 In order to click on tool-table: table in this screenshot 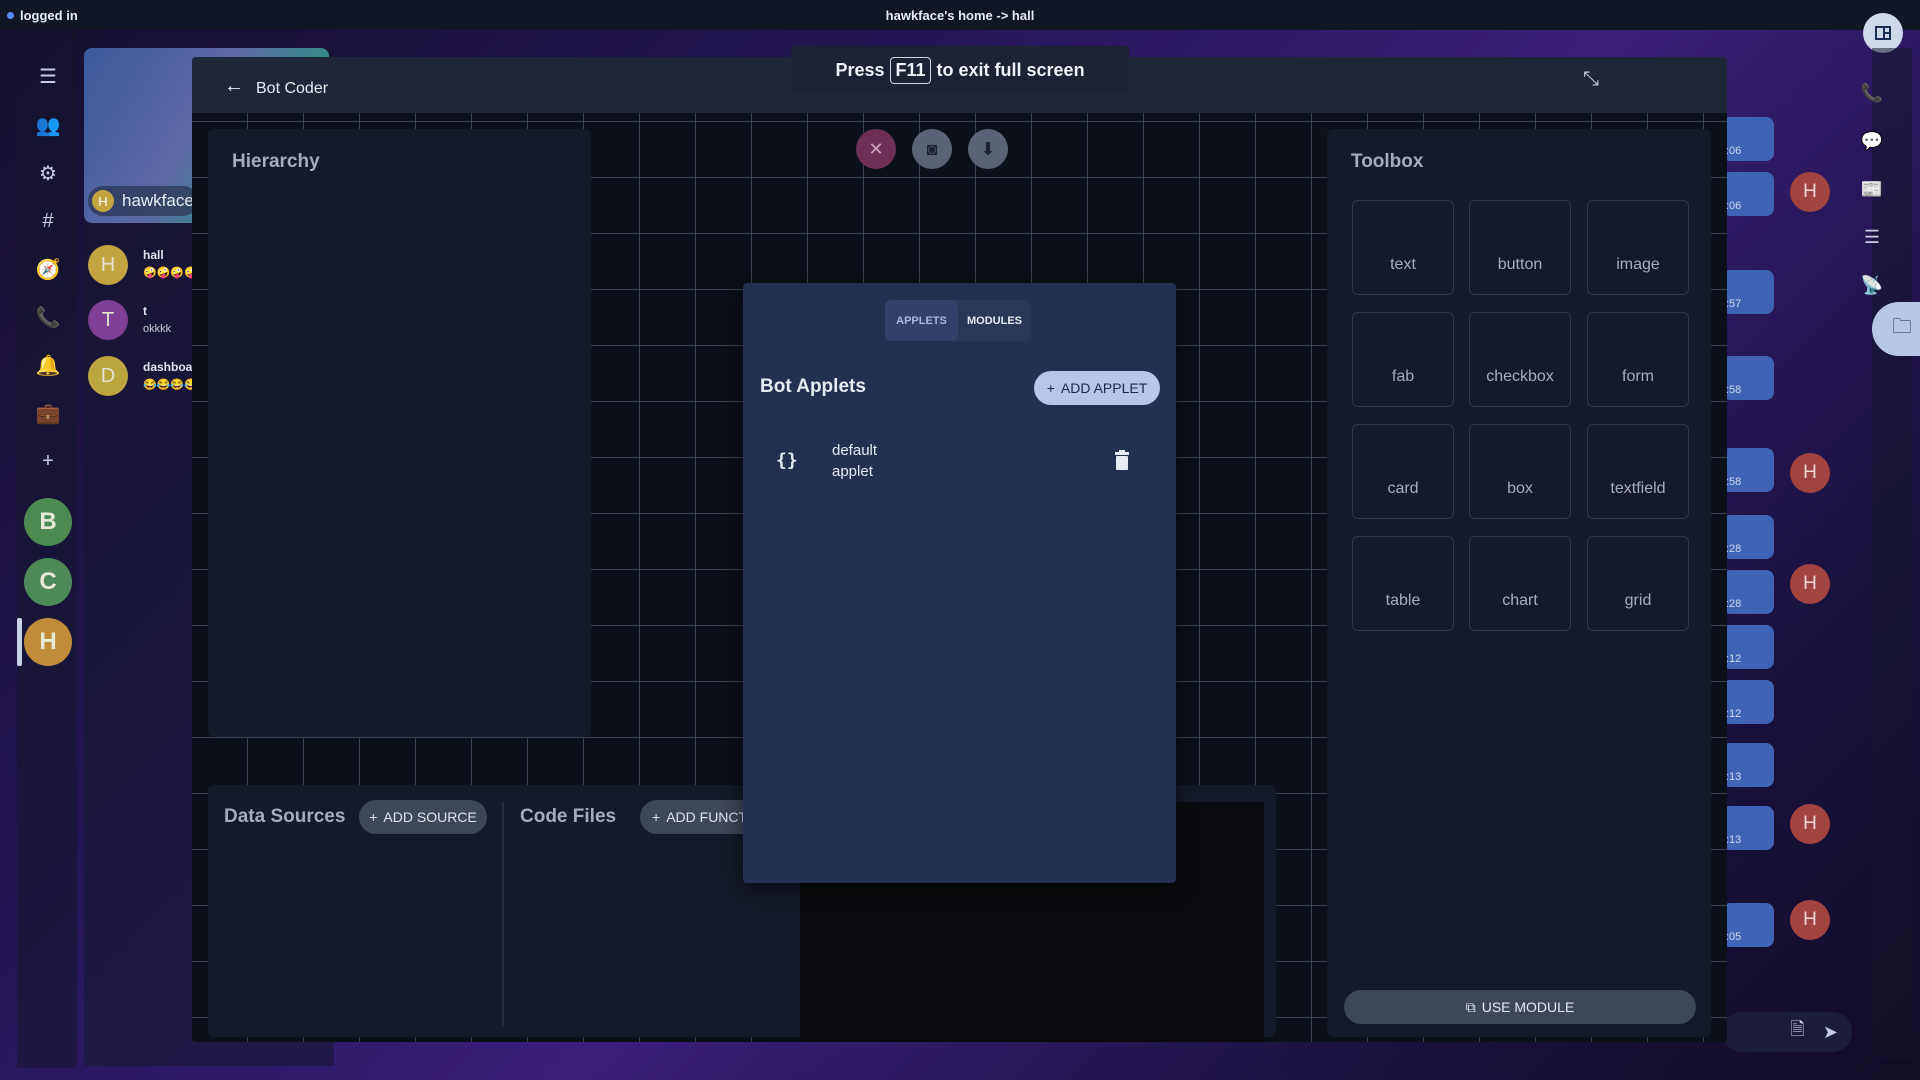, I will do `click(1403, 583)`.